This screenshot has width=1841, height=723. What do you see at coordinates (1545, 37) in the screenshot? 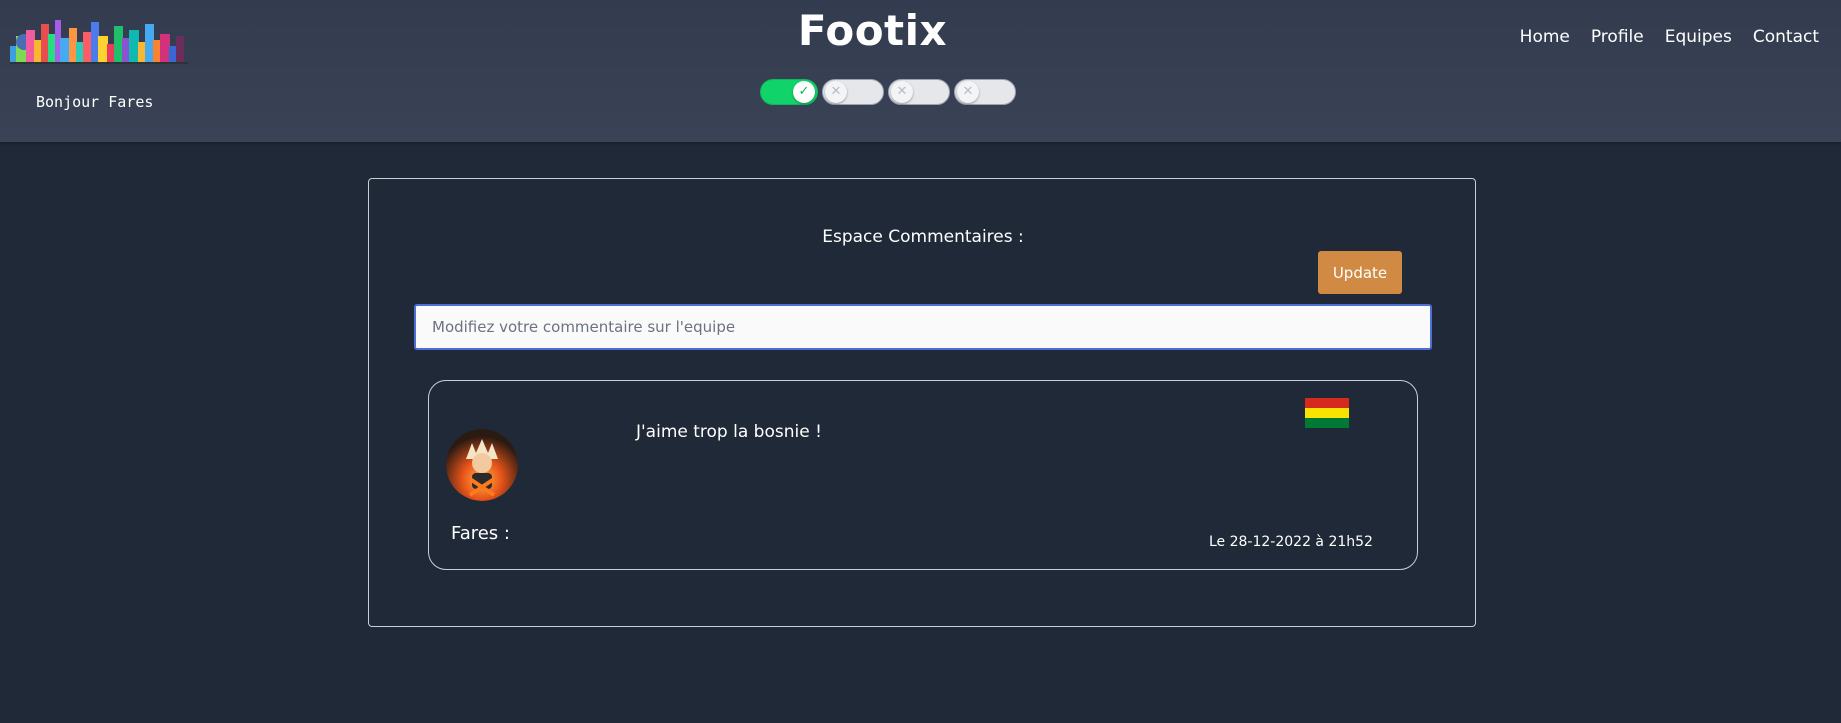
I see `nav-link-home: Home` at bounding box center [1545, 37].